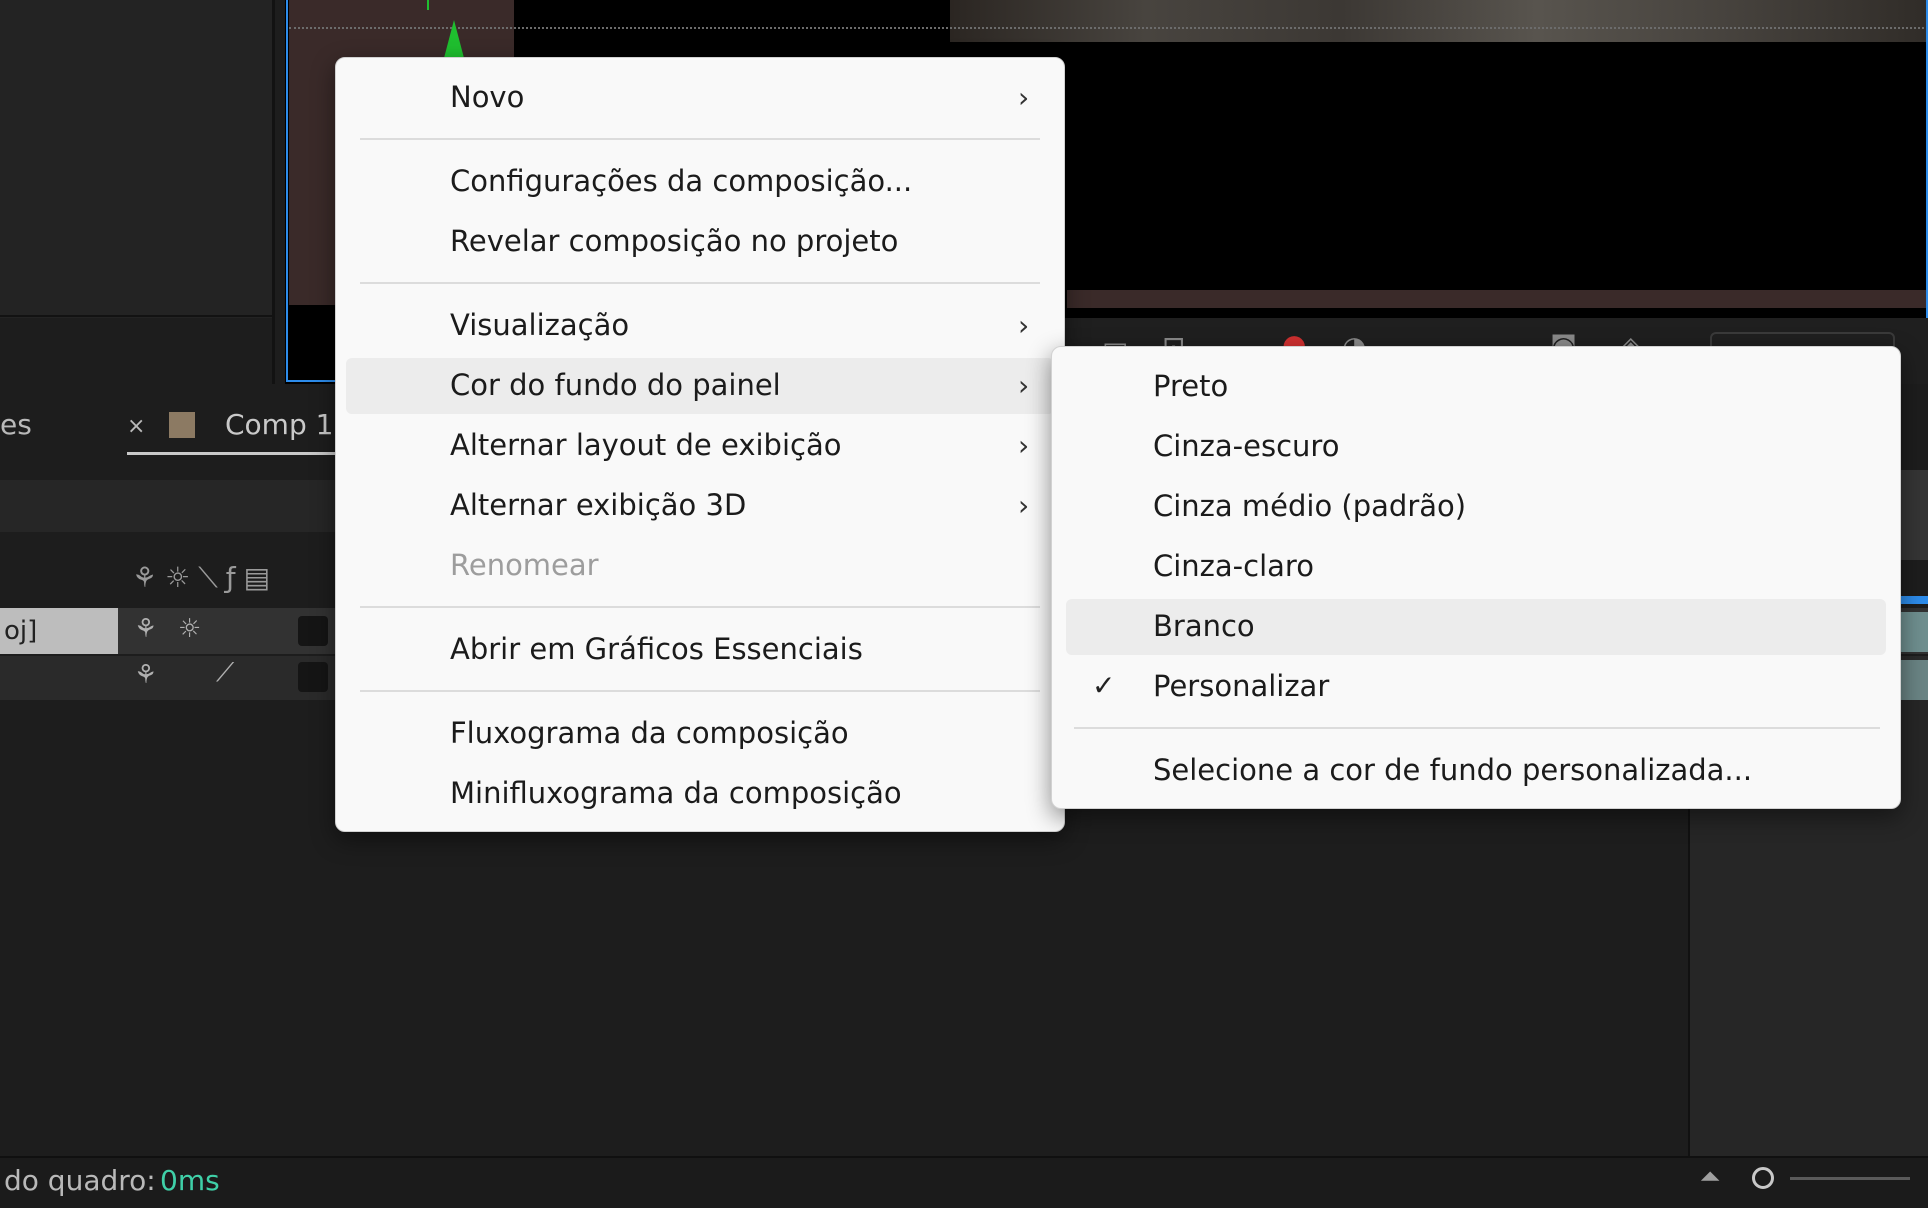 The image size is (1928, 1208). Describe the element at coordinates (700, 326) in the screenshot. I see `menu-item-preview: Visualização ›` at that location.